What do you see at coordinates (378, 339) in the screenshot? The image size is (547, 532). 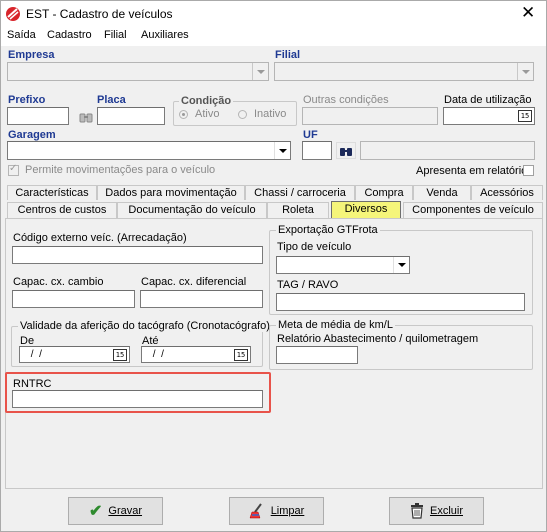 I see `meta-rel-label: Relatório Abastecimento / quilometragem` at bounding box center [378, 339].